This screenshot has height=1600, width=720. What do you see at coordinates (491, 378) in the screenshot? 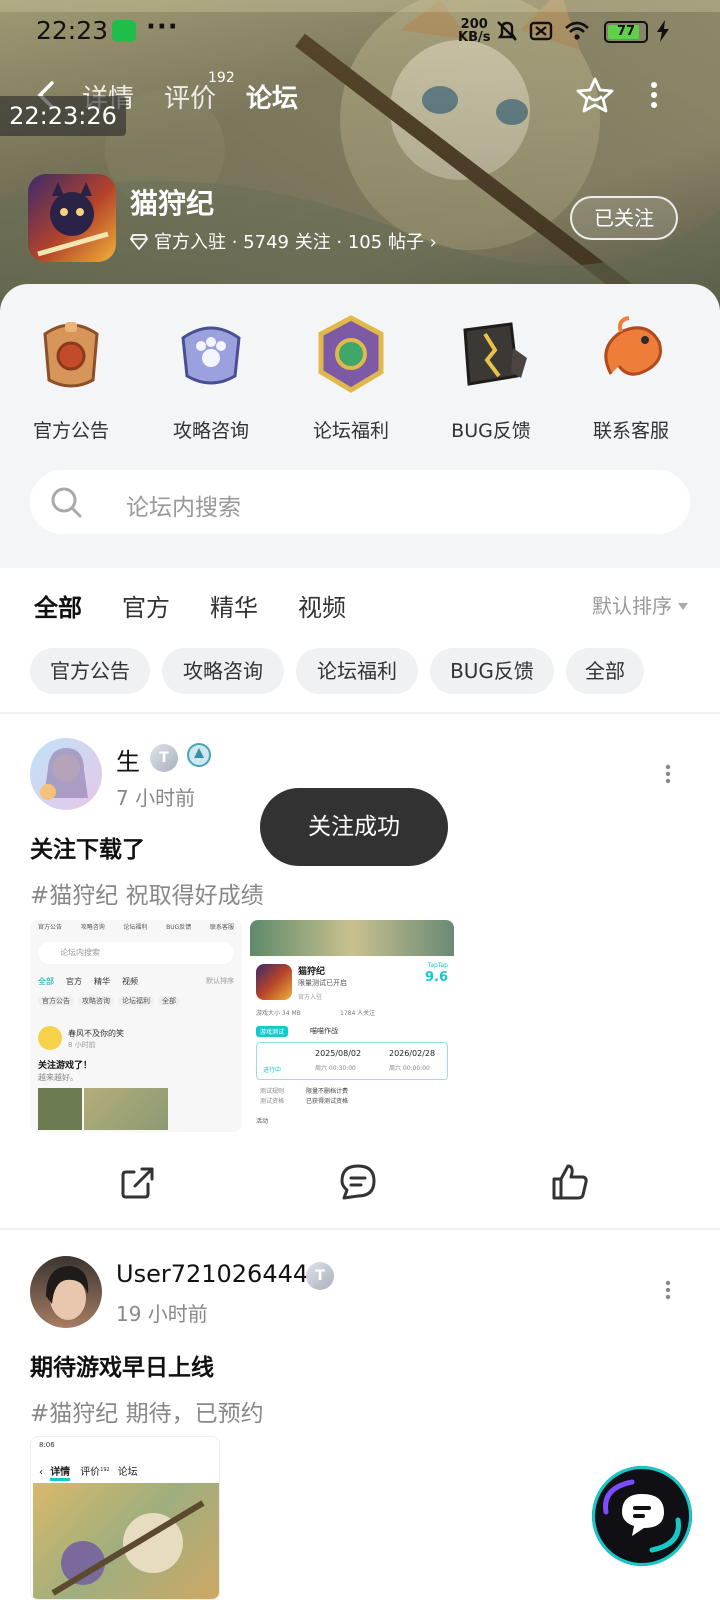
I see `category-bug-report: BUG反馈` at bounding box center [491, 378].